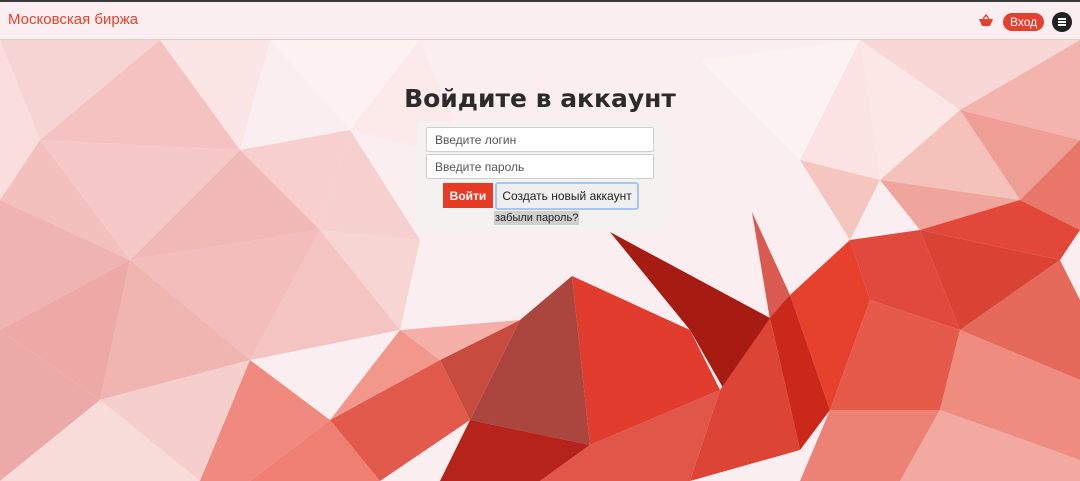  I want to click on login-button: Вход, so click(1024, 22).